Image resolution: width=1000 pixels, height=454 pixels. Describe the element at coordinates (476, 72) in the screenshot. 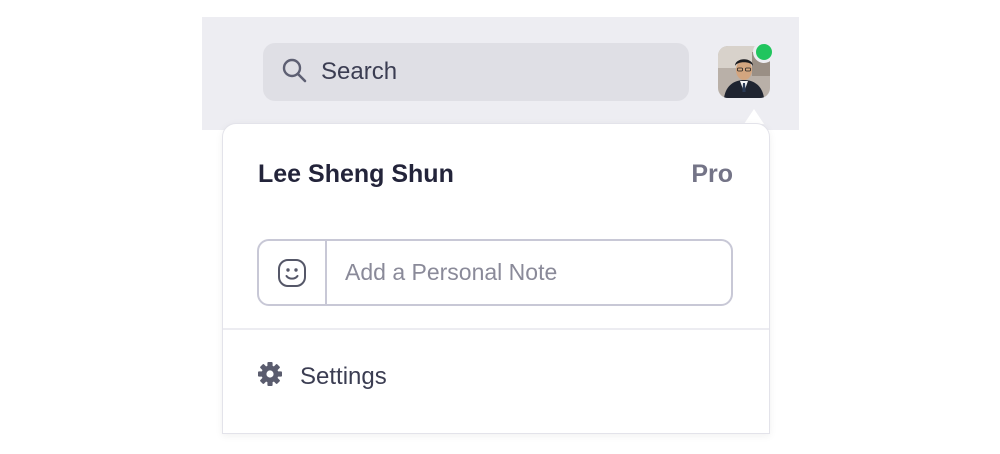

I see `search-bar: Search` at that location.